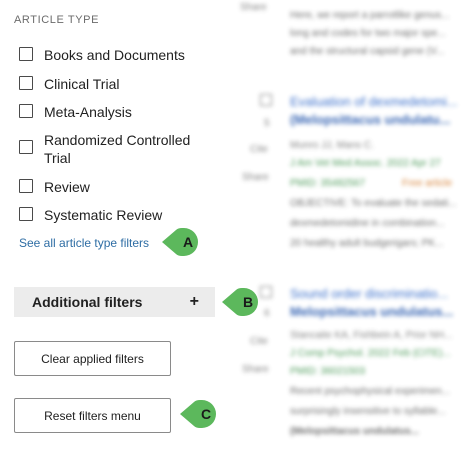  Describe the element at coordinates (67, 187) in the screenshot. I see `filter-option-label: Review` at that location.